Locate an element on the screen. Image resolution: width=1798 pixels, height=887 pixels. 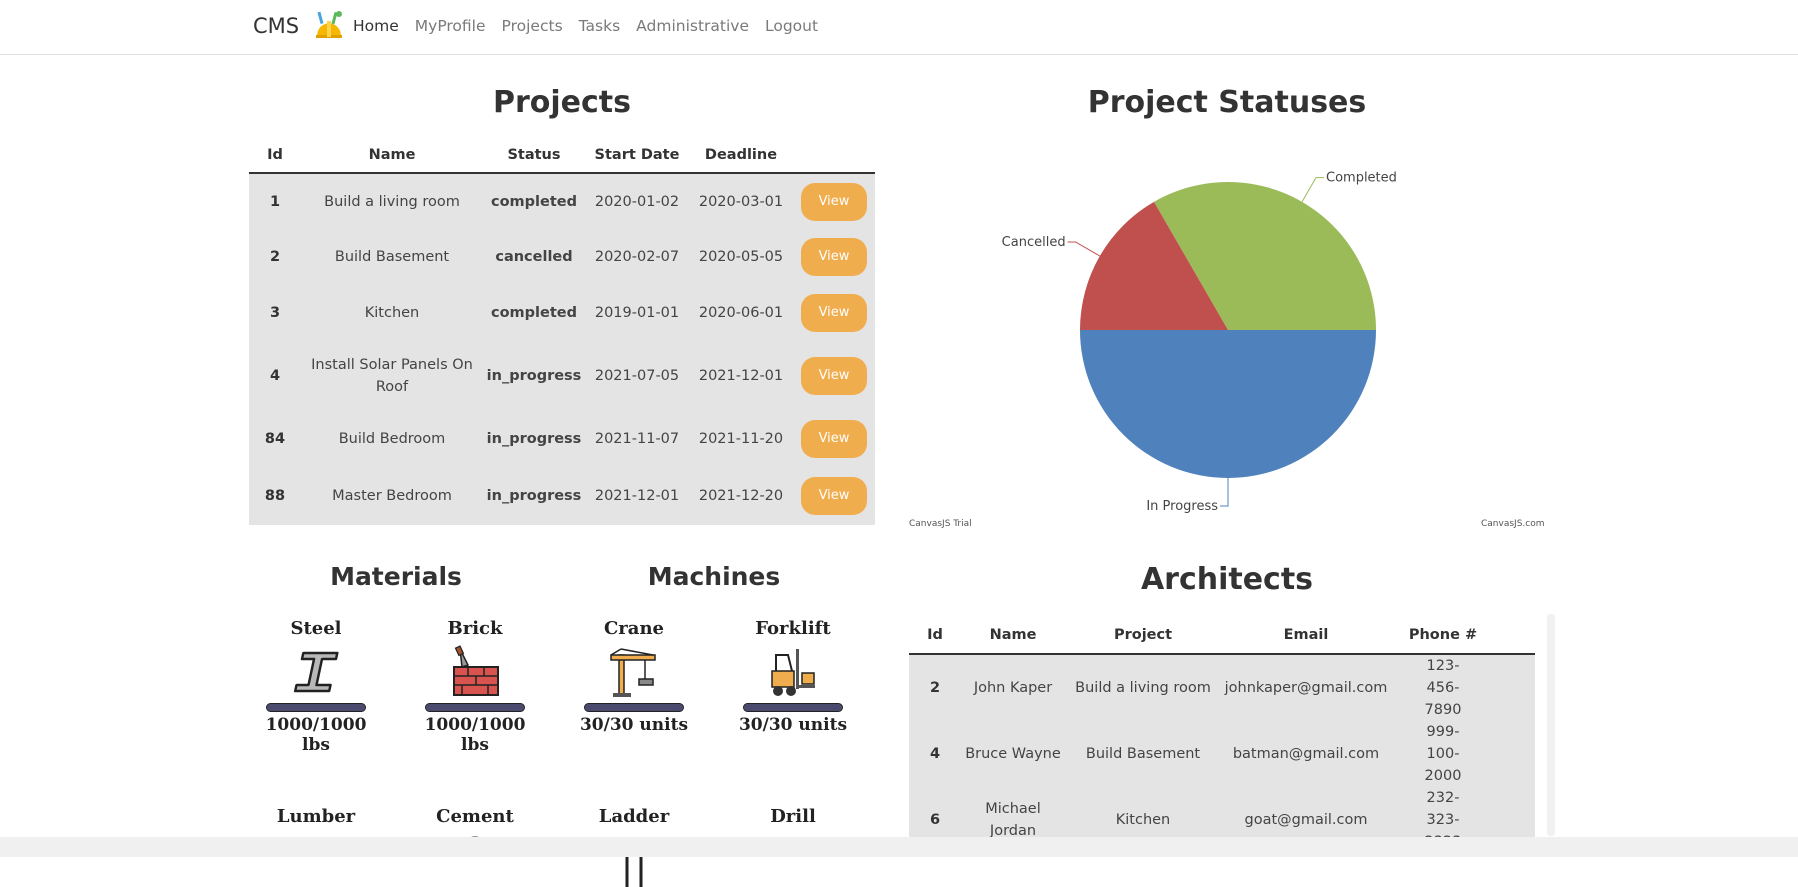
architect-email: batman@gmail.com is located at coordinates (1306, 754).